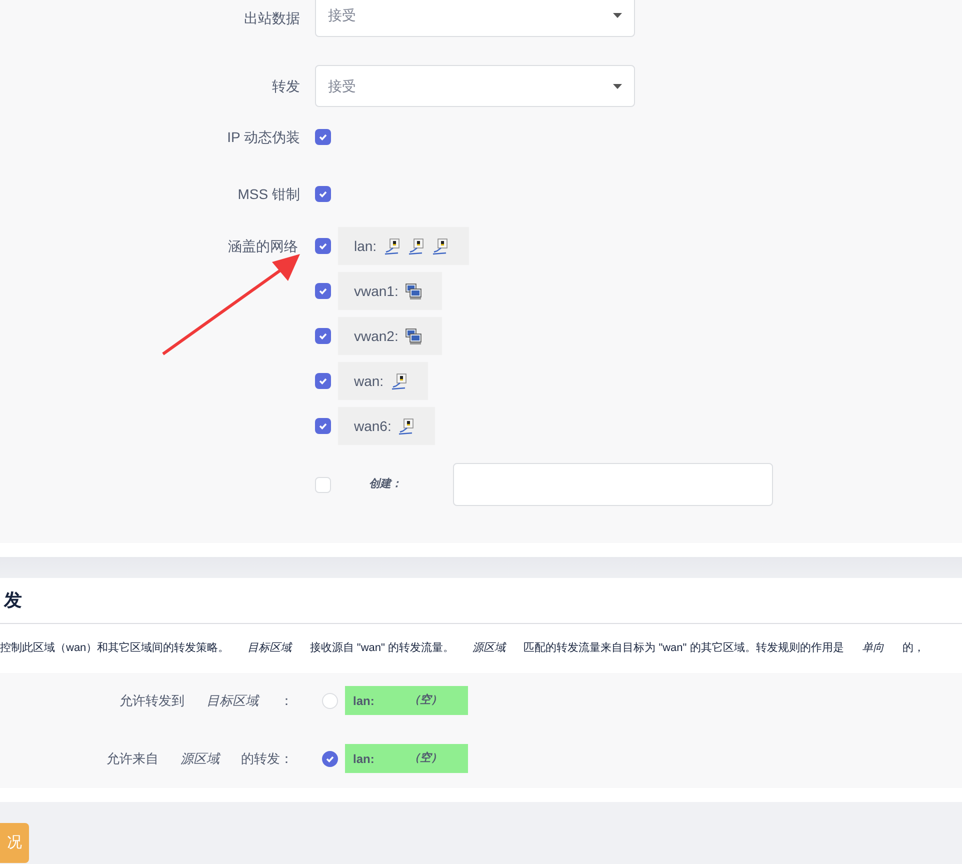 This screenshot has height=864, width=962. Describe the element at coordinates (205, 701) in the screenshot. I see `field-label: 允许转发到 目标区域 ：` at that location.